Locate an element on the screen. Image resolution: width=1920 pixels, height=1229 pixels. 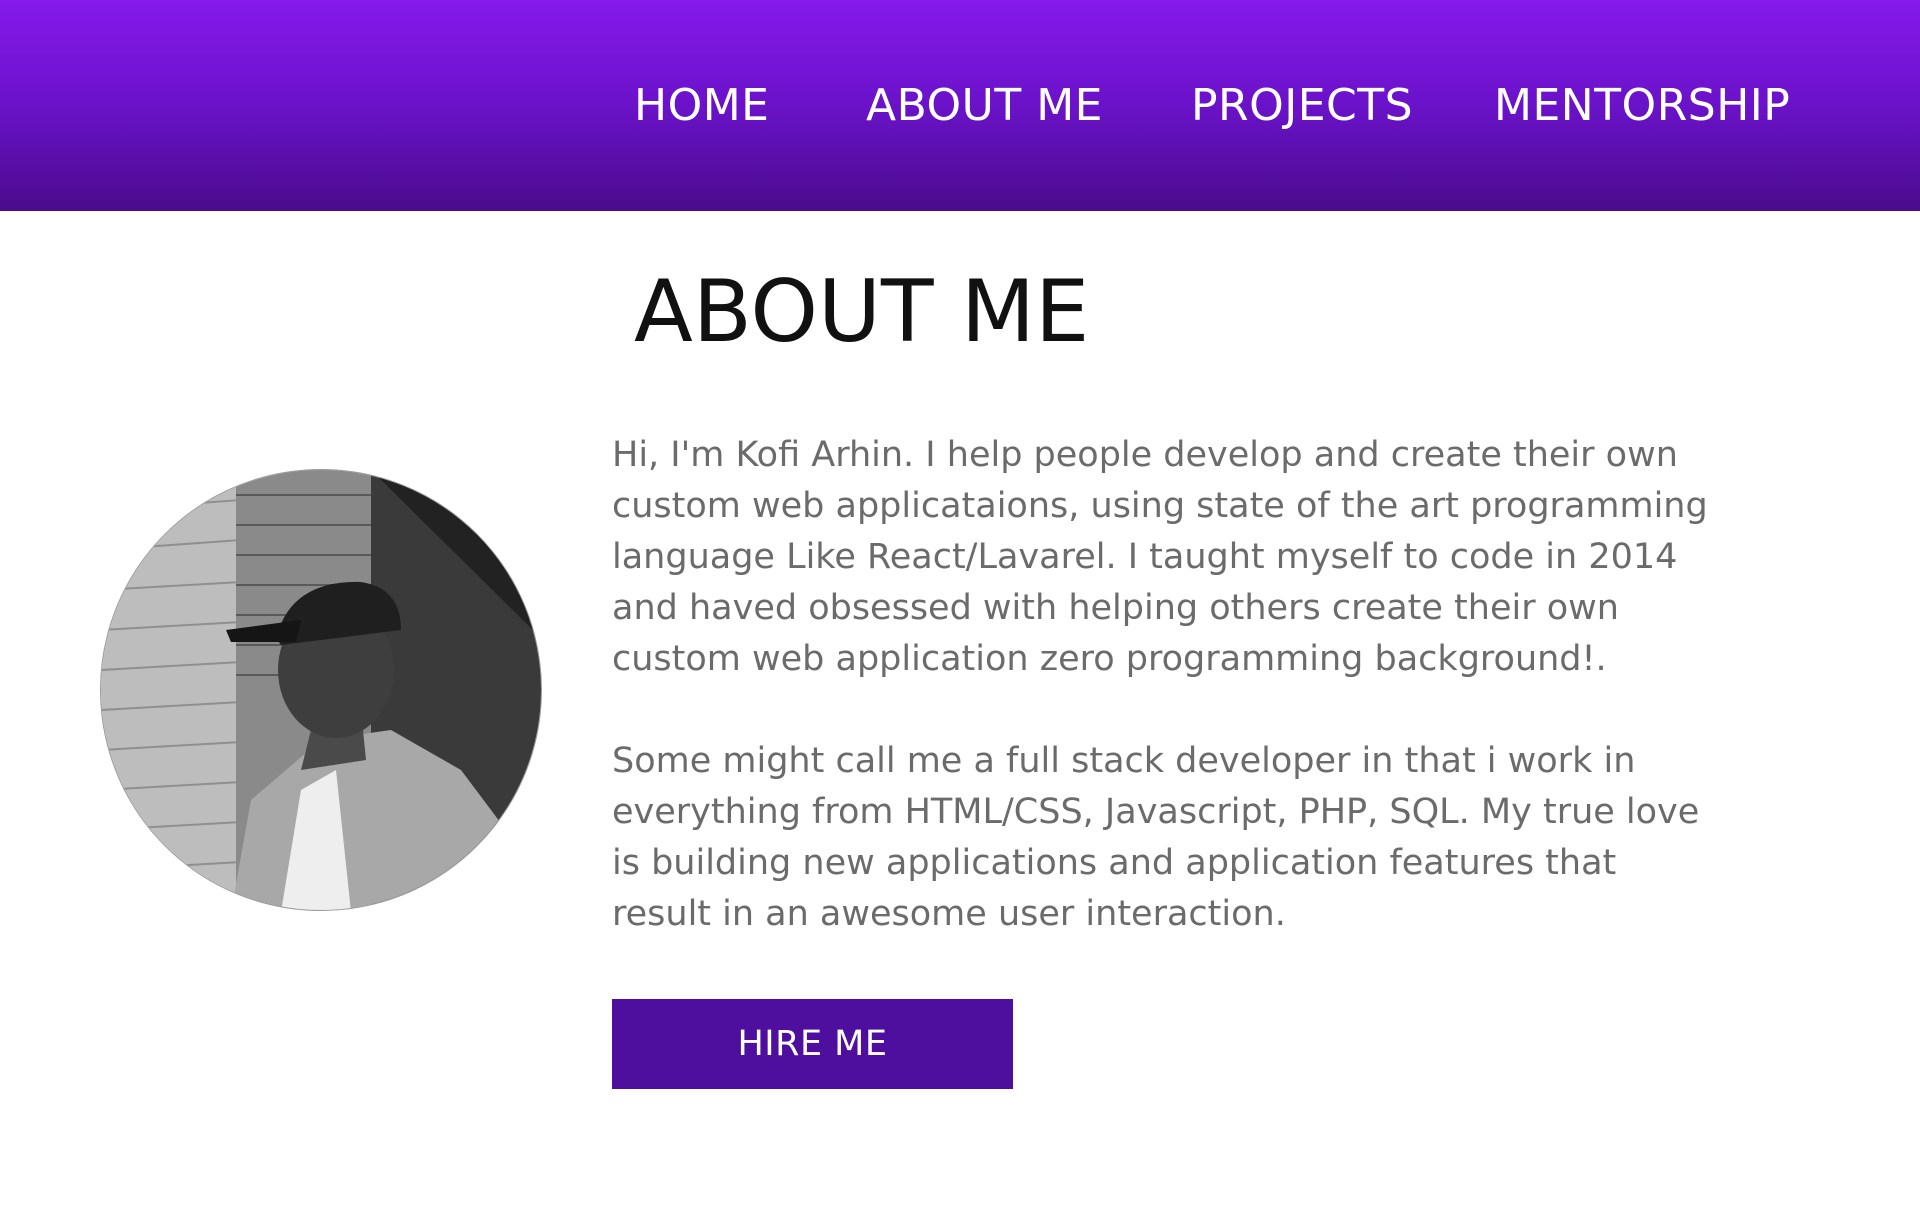
avatar is located at coordinates (321, 690).